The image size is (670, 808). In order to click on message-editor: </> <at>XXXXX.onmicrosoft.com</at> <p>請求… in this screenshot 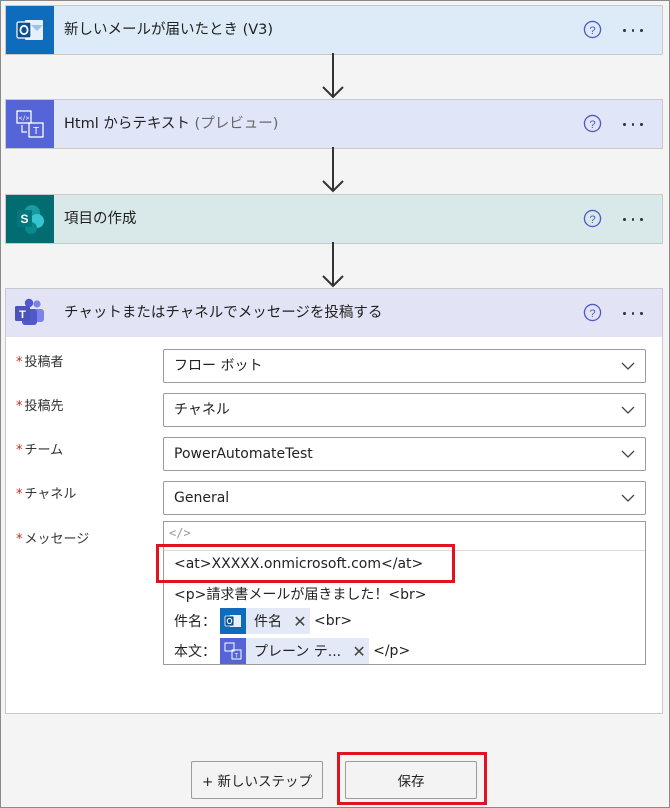, I will do `click(404, 593)`.